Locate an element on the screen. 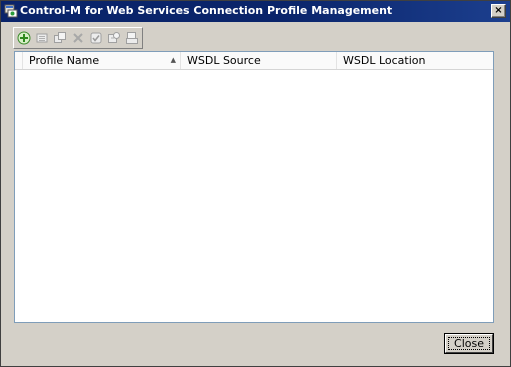  add-profile-button is located at coordinates (24, 38).